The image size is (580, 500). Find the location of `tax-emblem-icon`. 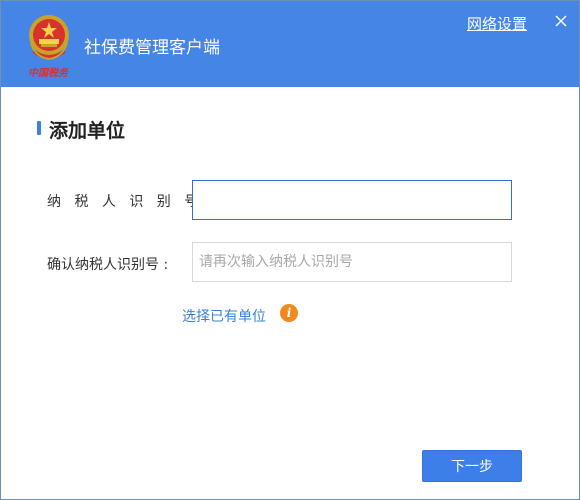

tax-emblem-icon is located at coordinates (49, 38).